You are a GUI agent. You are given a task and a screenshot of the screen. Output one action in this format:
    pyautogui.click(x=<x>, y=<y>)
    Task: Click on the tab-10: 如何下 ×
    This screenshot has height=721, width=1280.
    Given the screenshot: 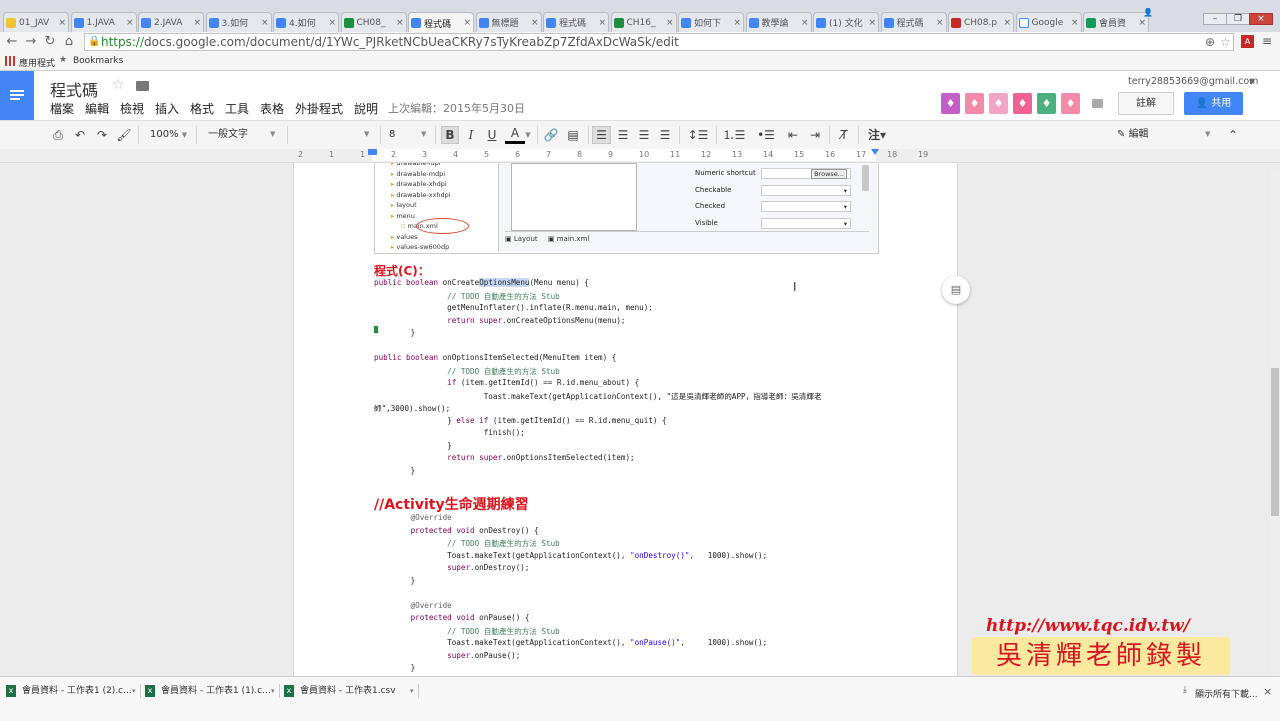 What is the action you would take?
    pyautogui.click(x=711, y=22)
    